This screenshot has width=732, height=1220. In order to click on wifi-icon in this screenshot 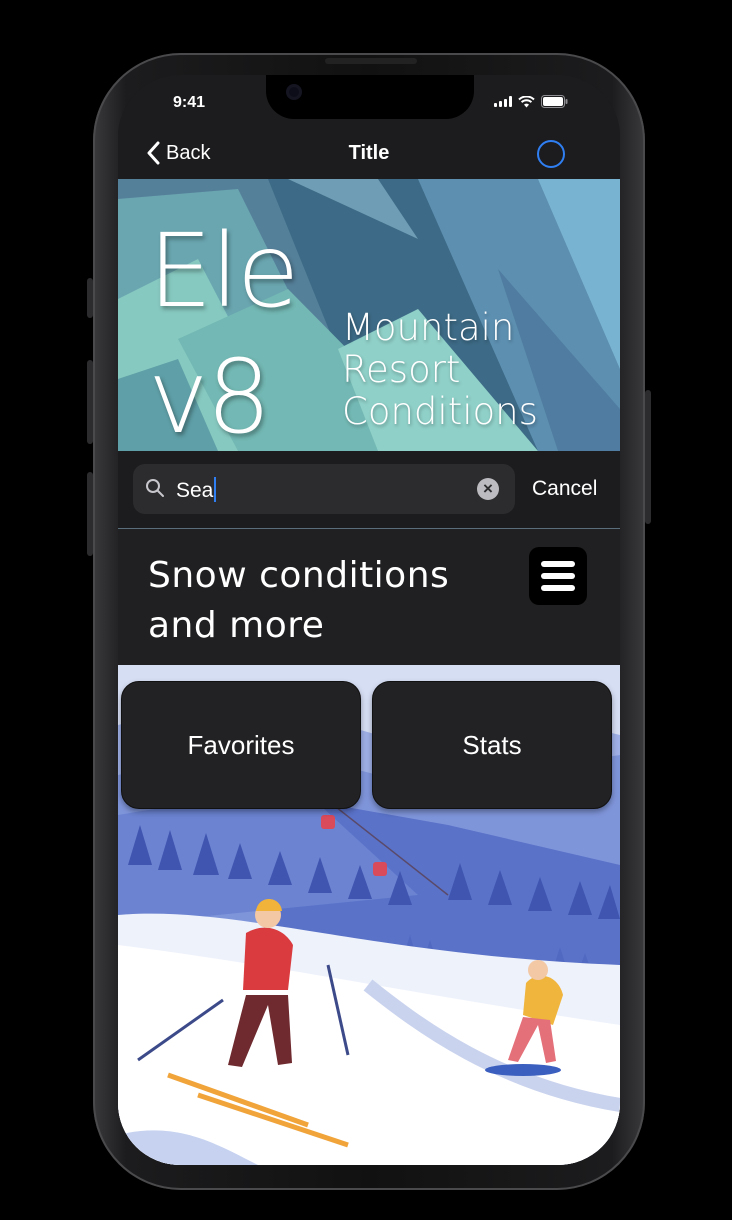, I will do `click(526, 101)`.